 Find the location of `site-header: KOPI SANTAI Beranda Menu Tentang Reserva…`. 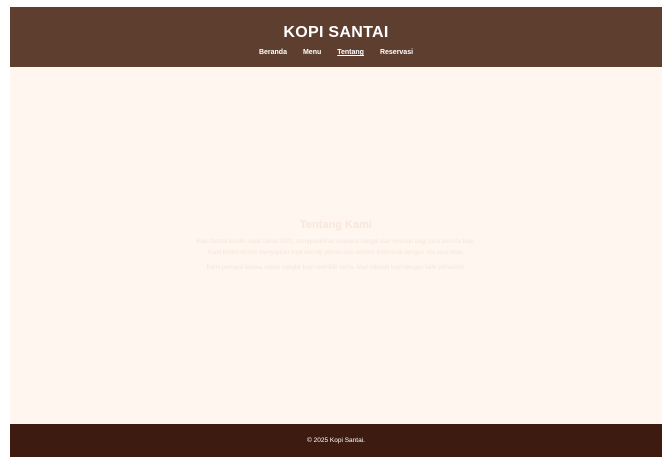

site-header: KOPI SANTAI Beranda Menu Tentang Reserva… is located at coordinates (336, 37).